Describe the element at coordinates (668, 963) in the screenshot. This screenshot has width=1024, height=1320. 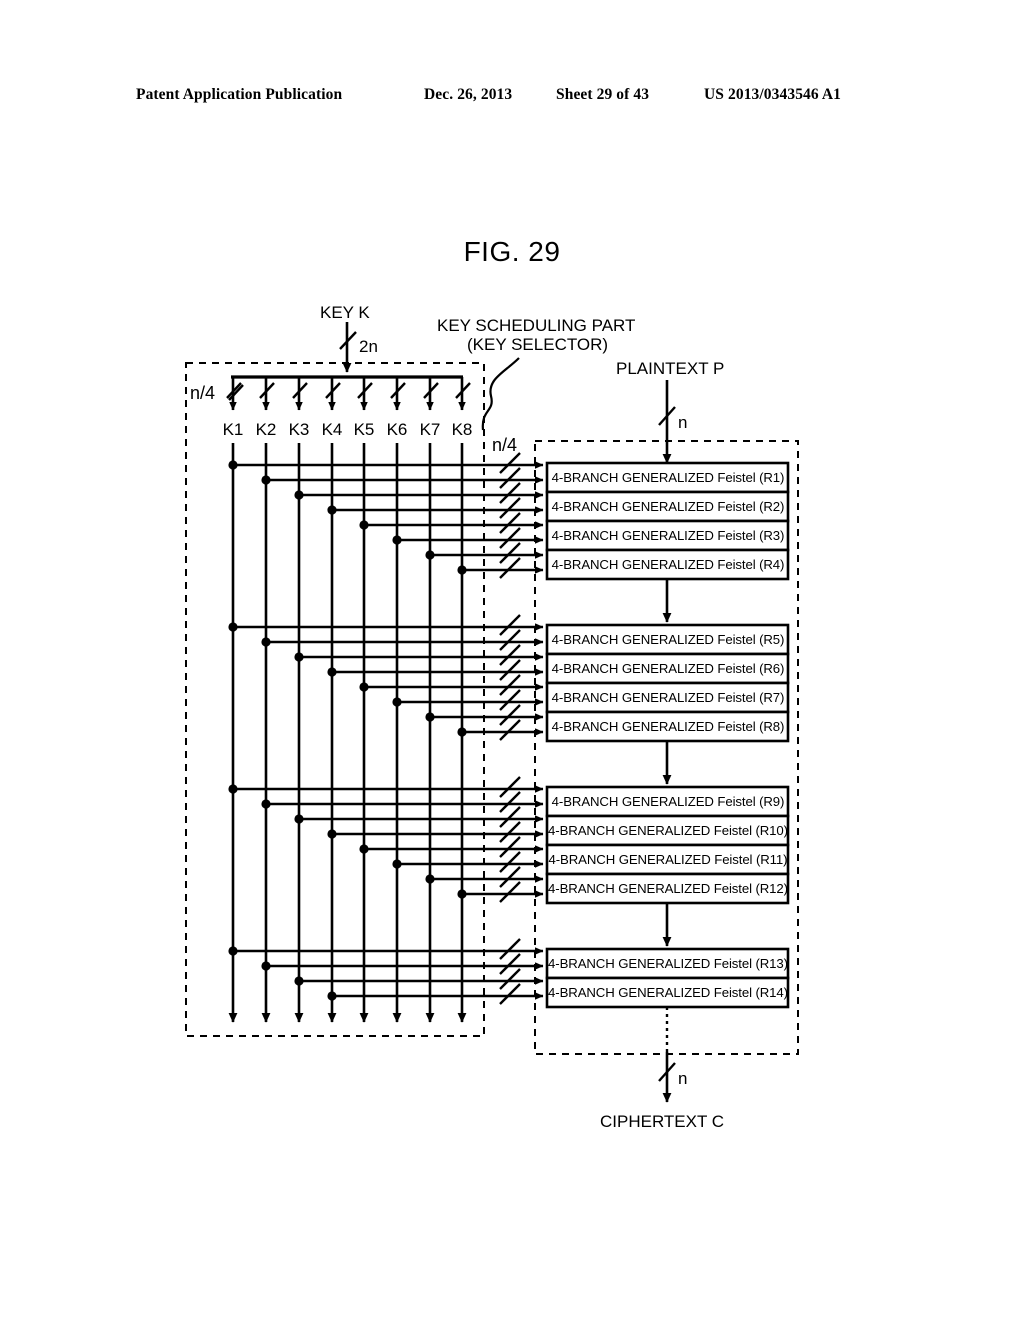
I see `feistel-box-r13-label: 4-BRANCH GENERALIZED Feistel (R13)` at that location.